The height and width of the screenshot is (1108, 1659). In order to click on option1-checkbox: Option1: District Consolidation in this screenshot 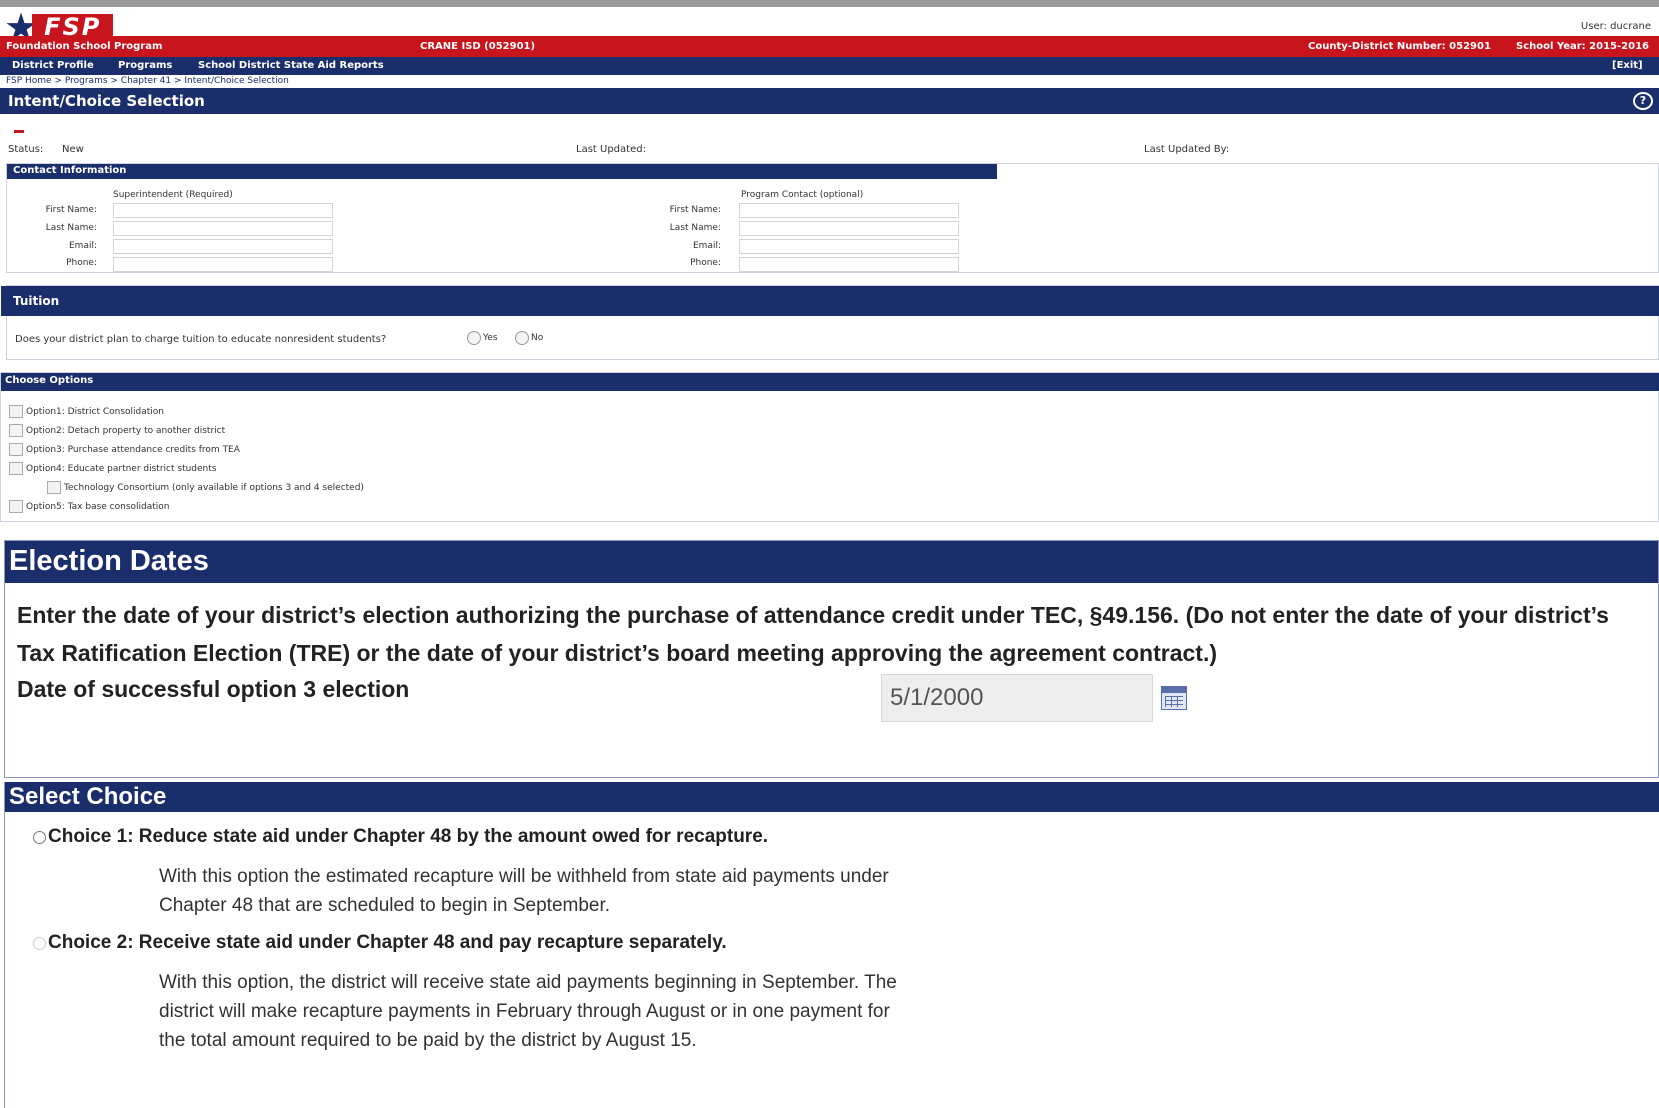, I will do `click(86, 411)`.